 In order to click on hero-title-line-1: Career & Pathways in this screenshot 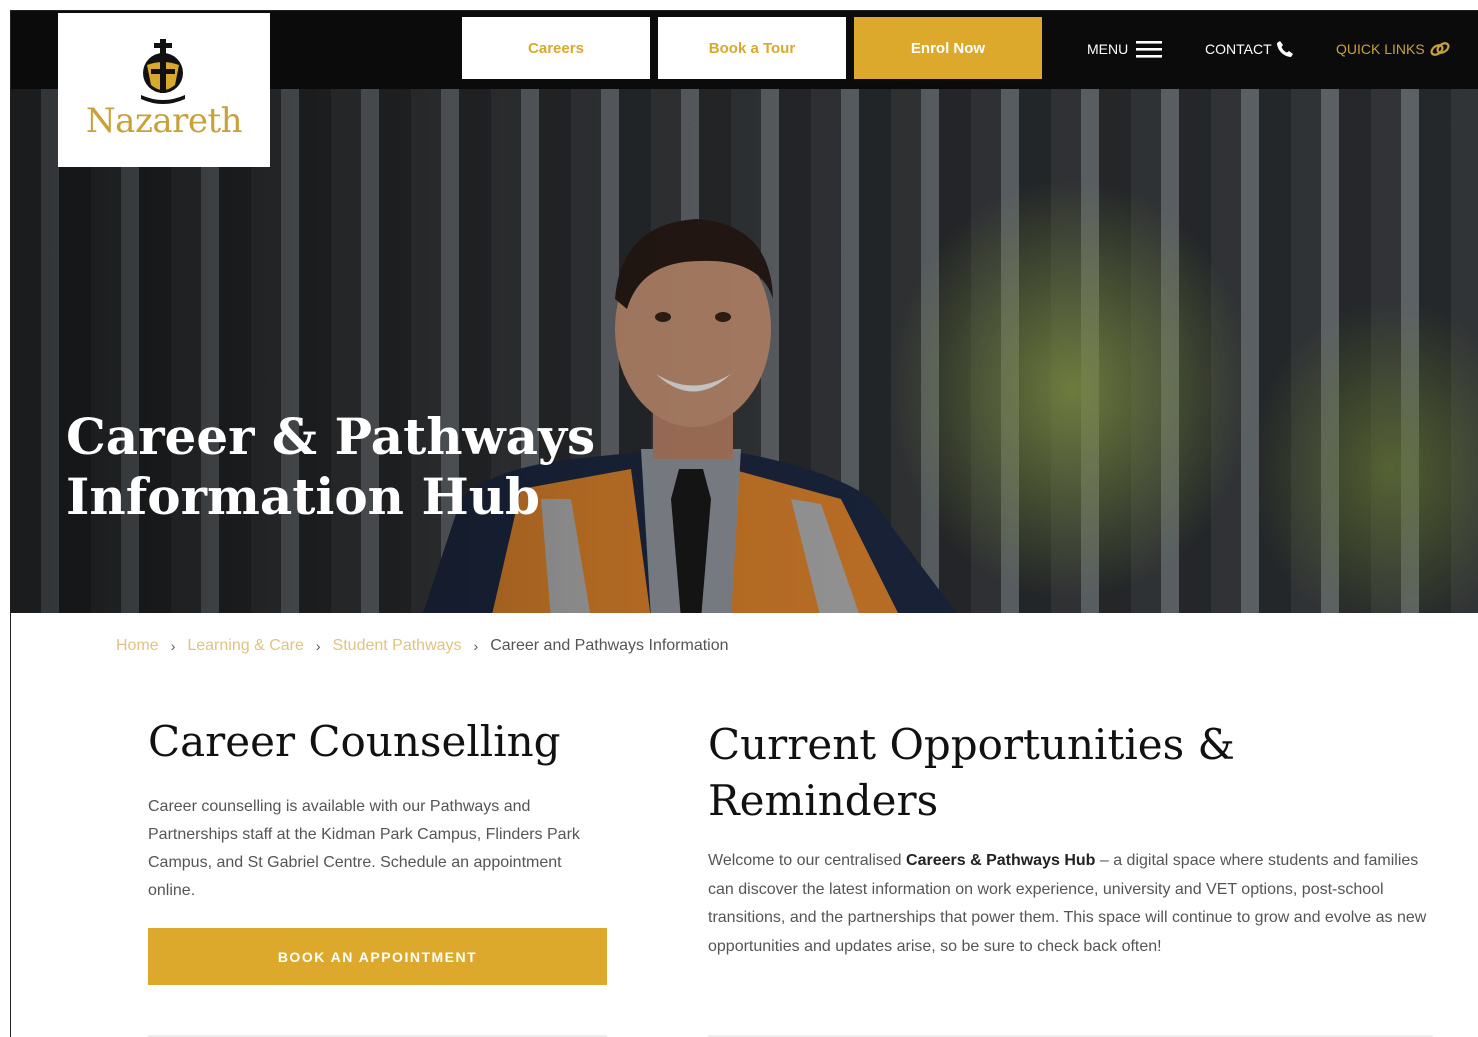, I will do `click(331, 436)`.